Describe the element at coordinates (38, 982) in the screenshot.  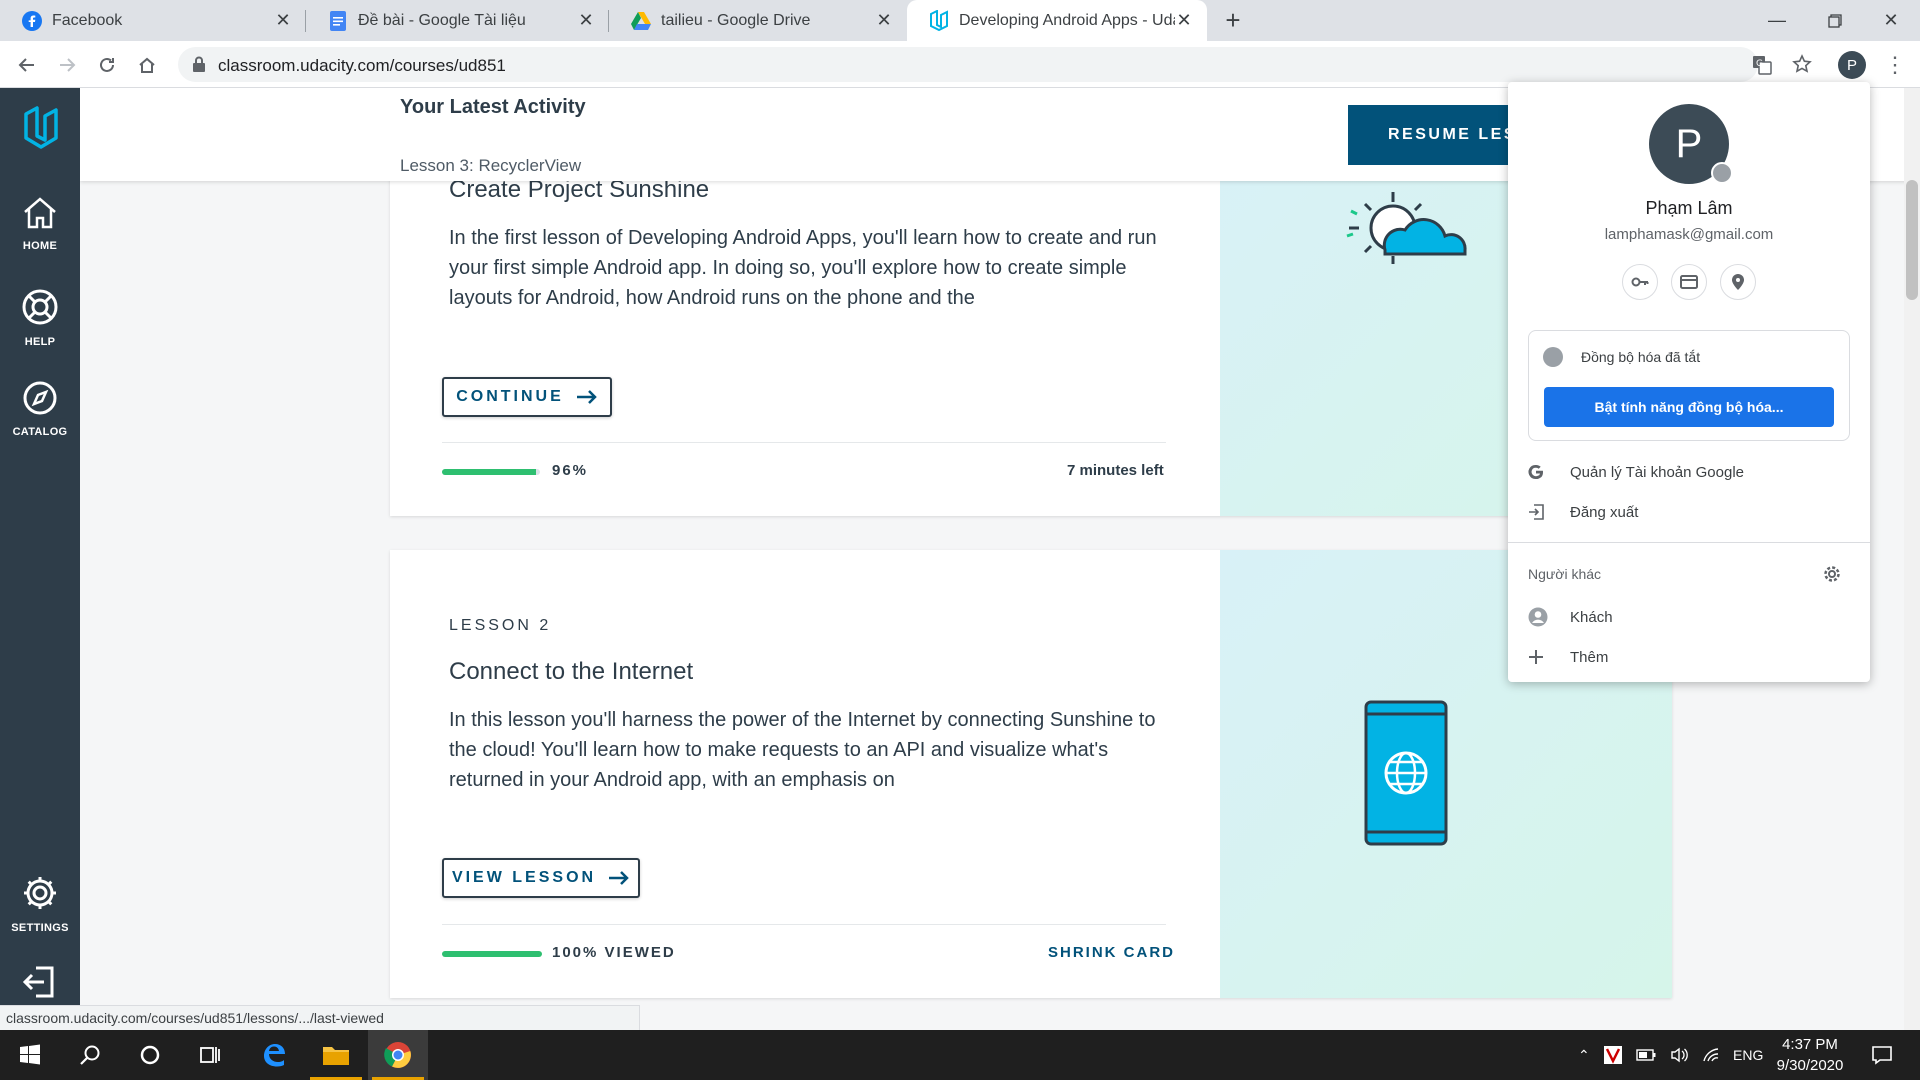
I see `logout-icon` at that location.